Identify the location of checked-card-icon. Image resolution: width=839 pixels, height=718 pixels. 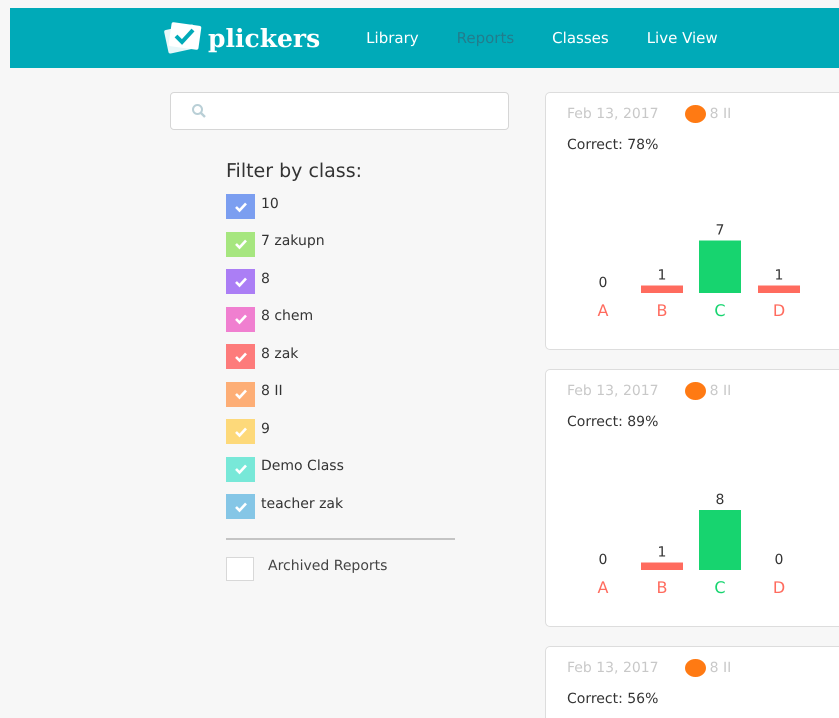
(183, 38).